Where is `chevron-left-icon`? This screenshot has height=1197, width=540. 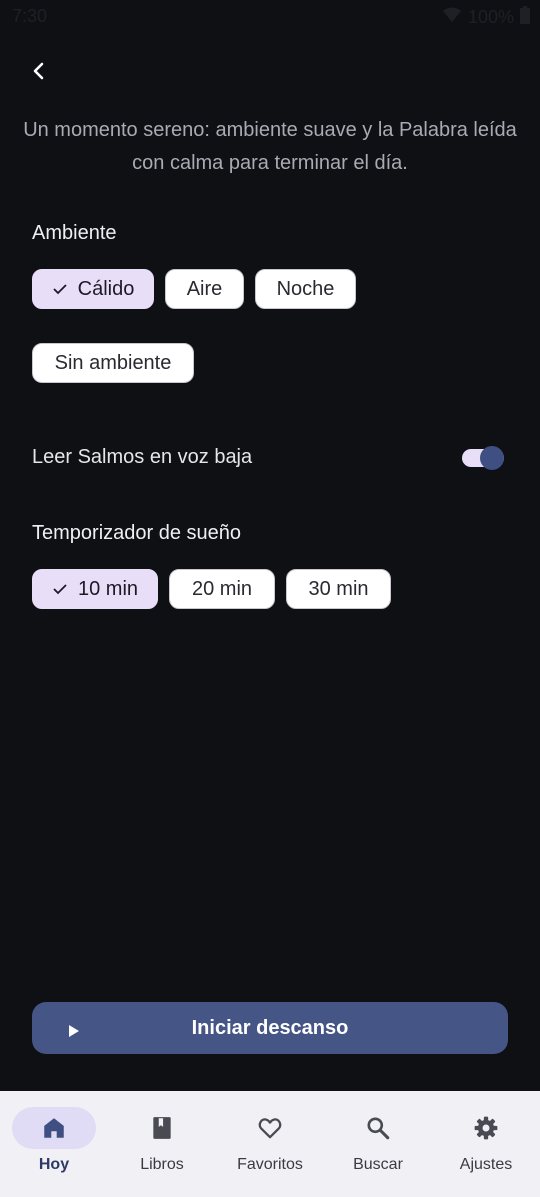
chevron-left-icon is located at coordinates (38, 73).